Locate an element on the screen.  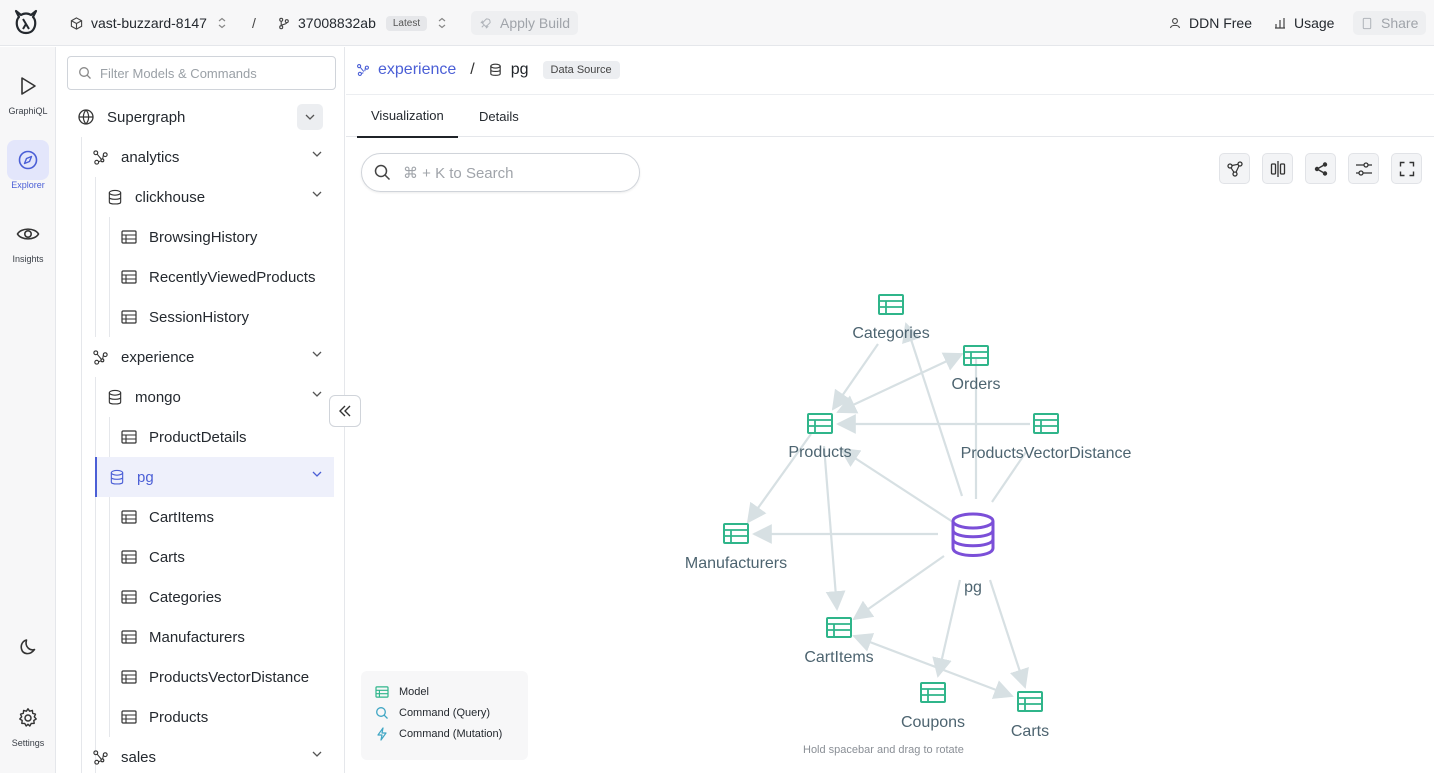
theme-toggle is located at coordinates (28, 647).